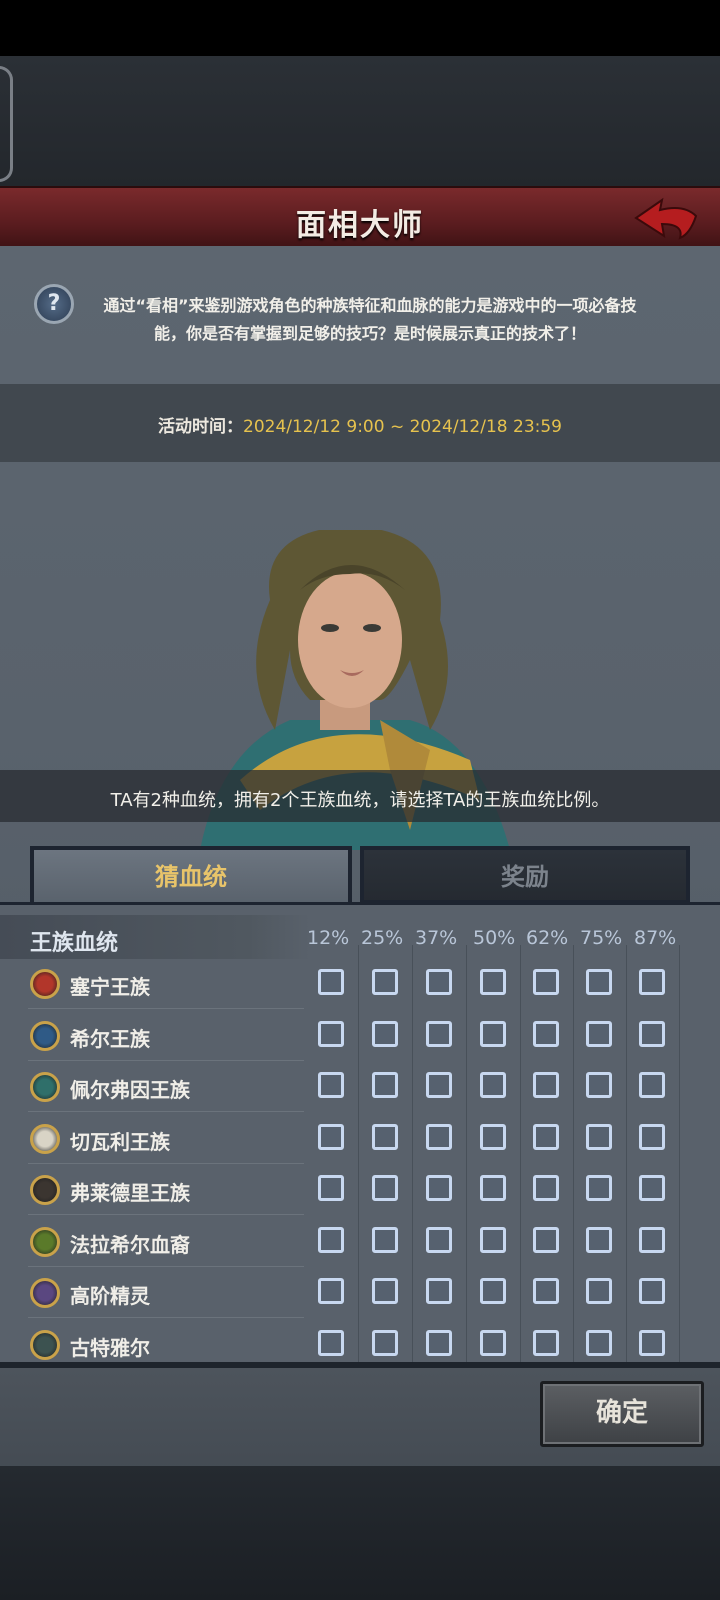  What do you see at coordinates (360, 1533) in the screenshot?
I see `bottom-background` at bounding box center [360, 1533].